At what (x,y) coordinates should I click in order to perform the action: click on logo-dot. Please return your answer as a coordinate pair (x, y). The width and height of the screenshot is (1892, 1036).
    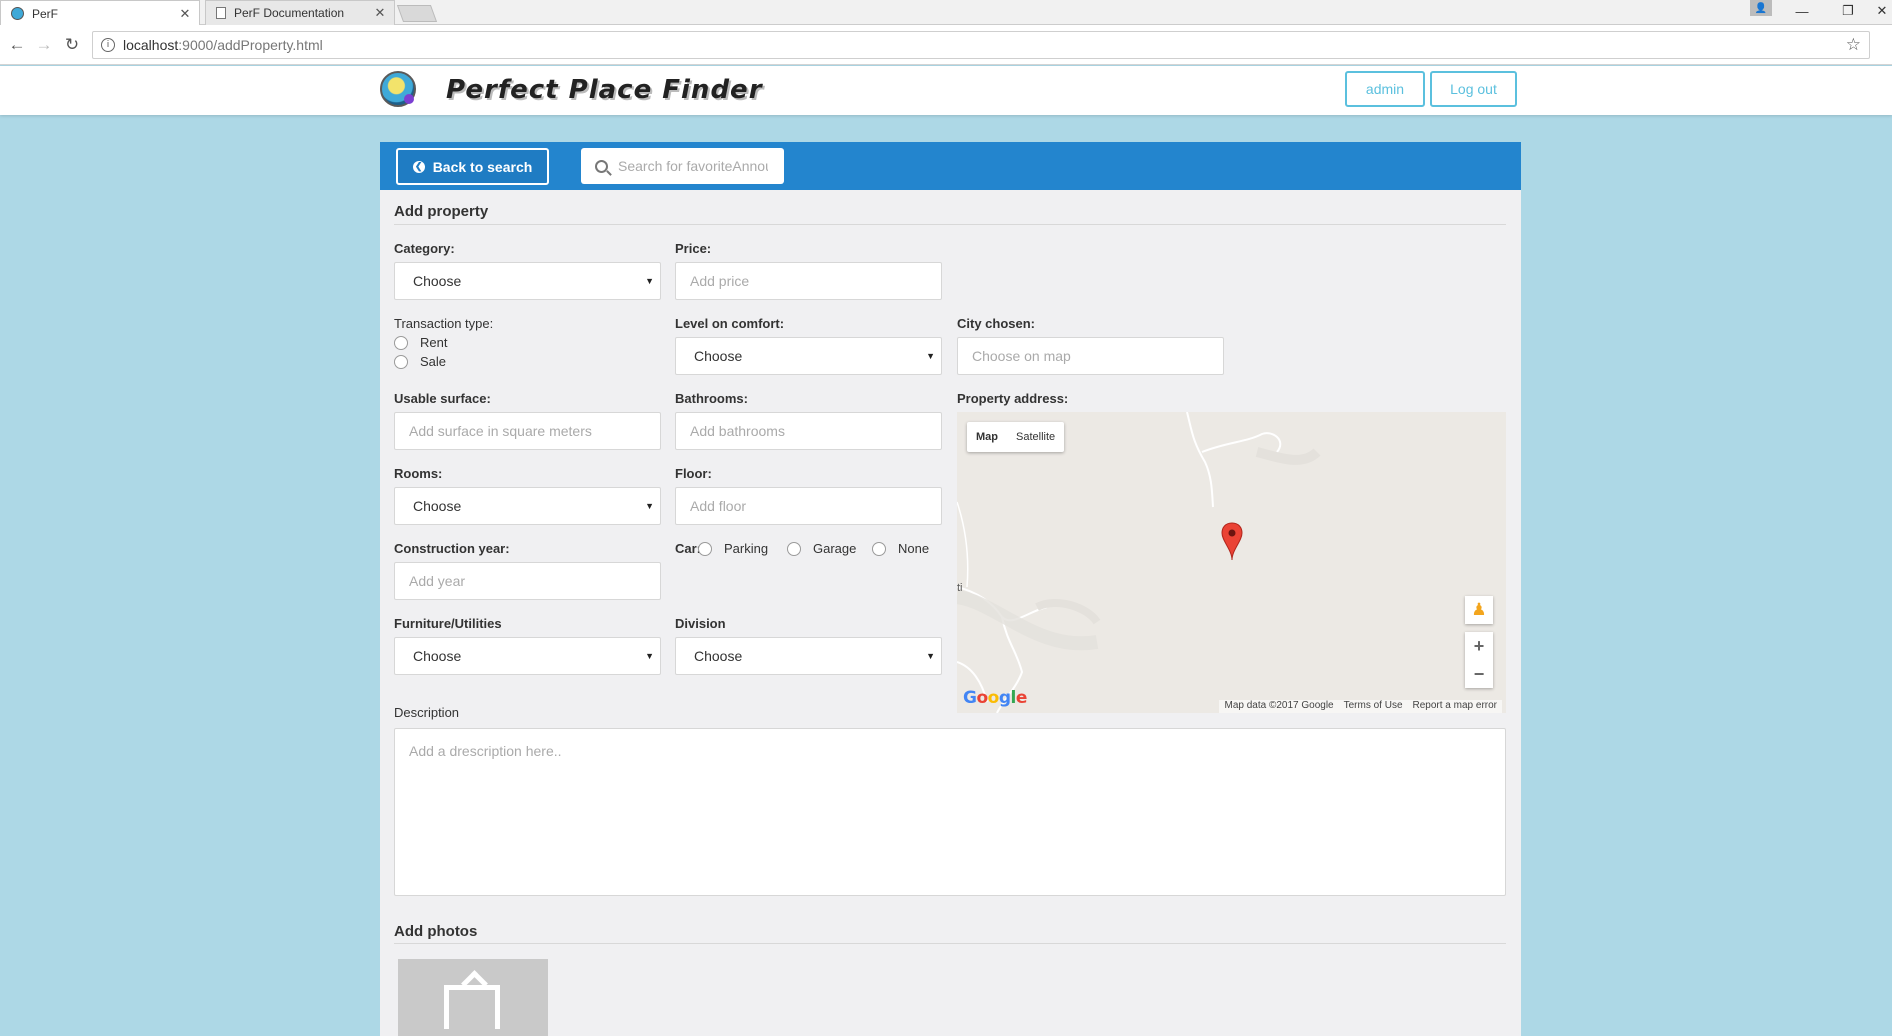
    Looking at the image, I should click on (409, 99).